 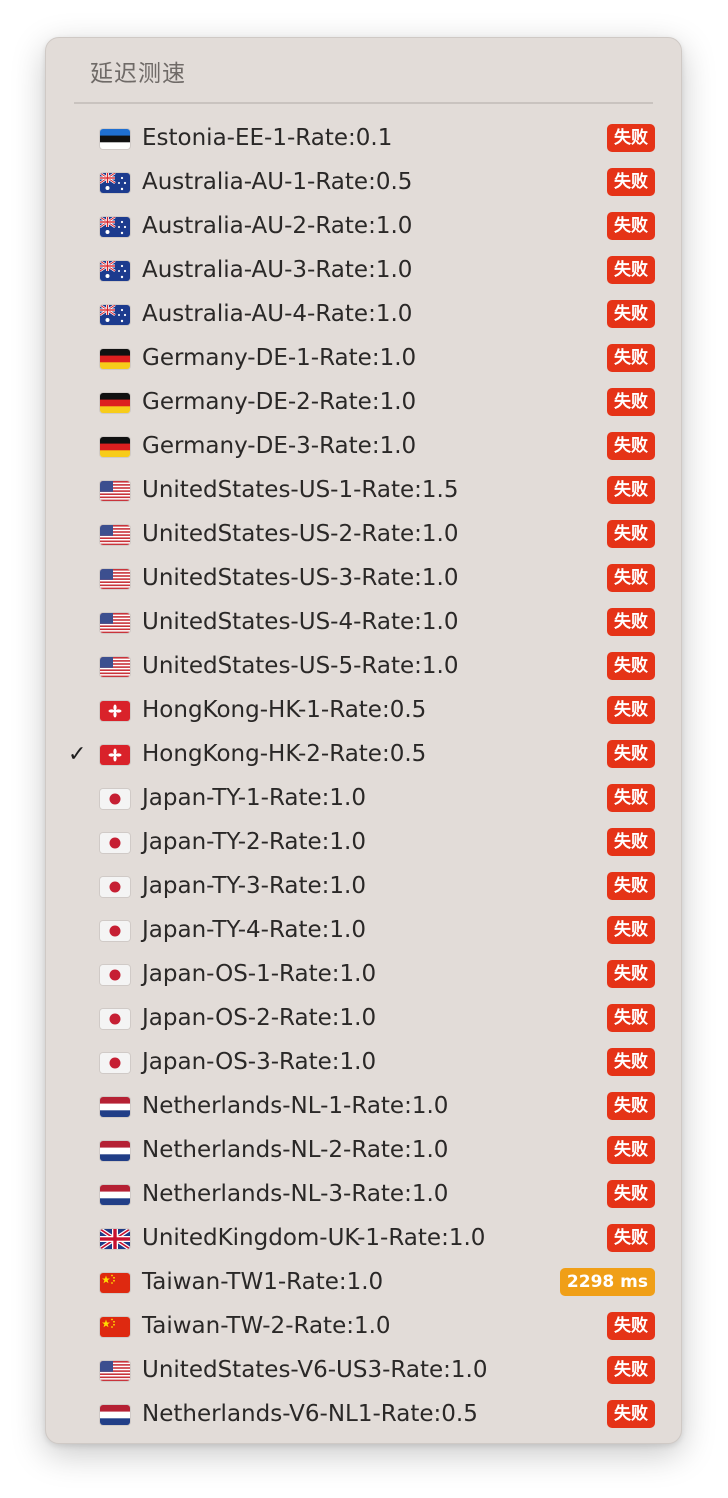 I want to click on server-item: Netherlands-NL-1-Rate:1.0 失败, so click(x=363, y=1106).